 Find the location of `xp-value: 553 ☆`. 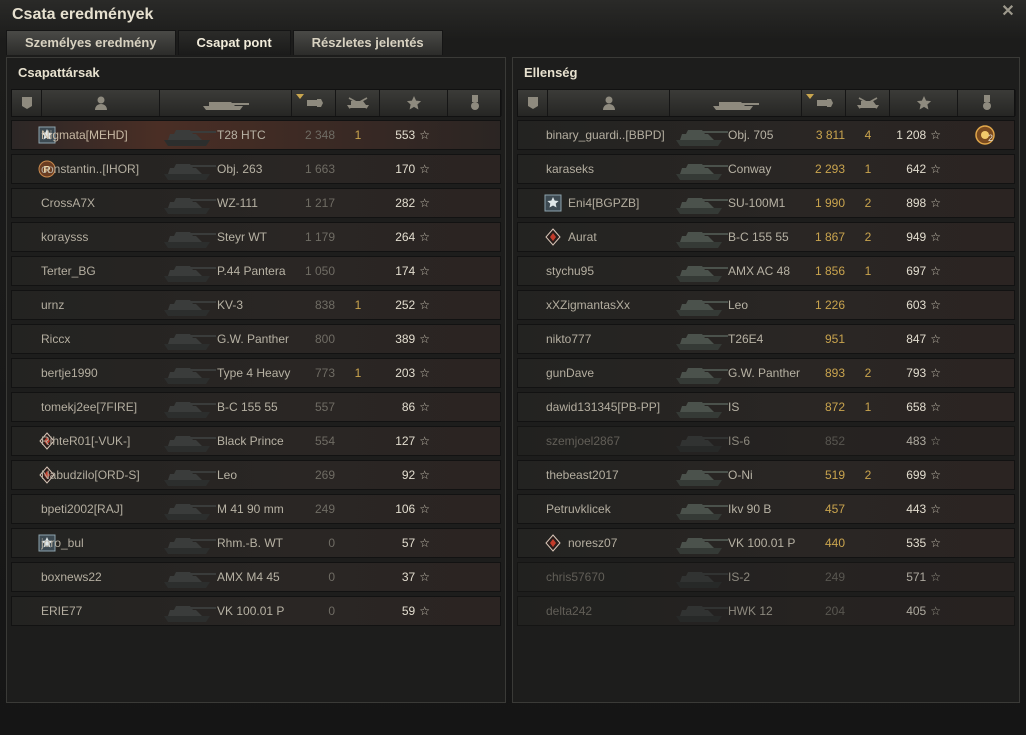

xp-value: 553 ☆ is located at coordinates (400, 135).